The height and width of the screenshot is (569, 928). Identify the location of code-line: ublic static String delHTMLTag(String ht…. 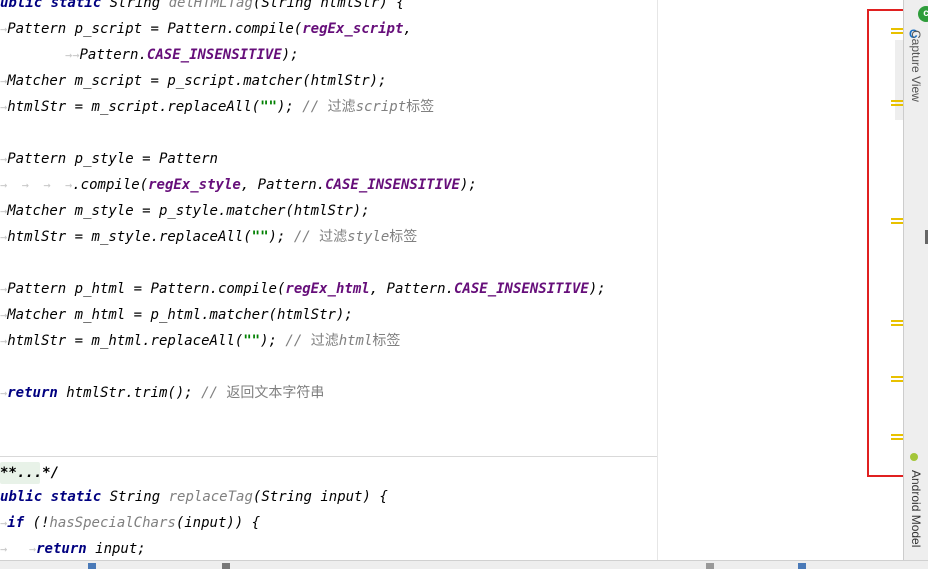
(202, 8).